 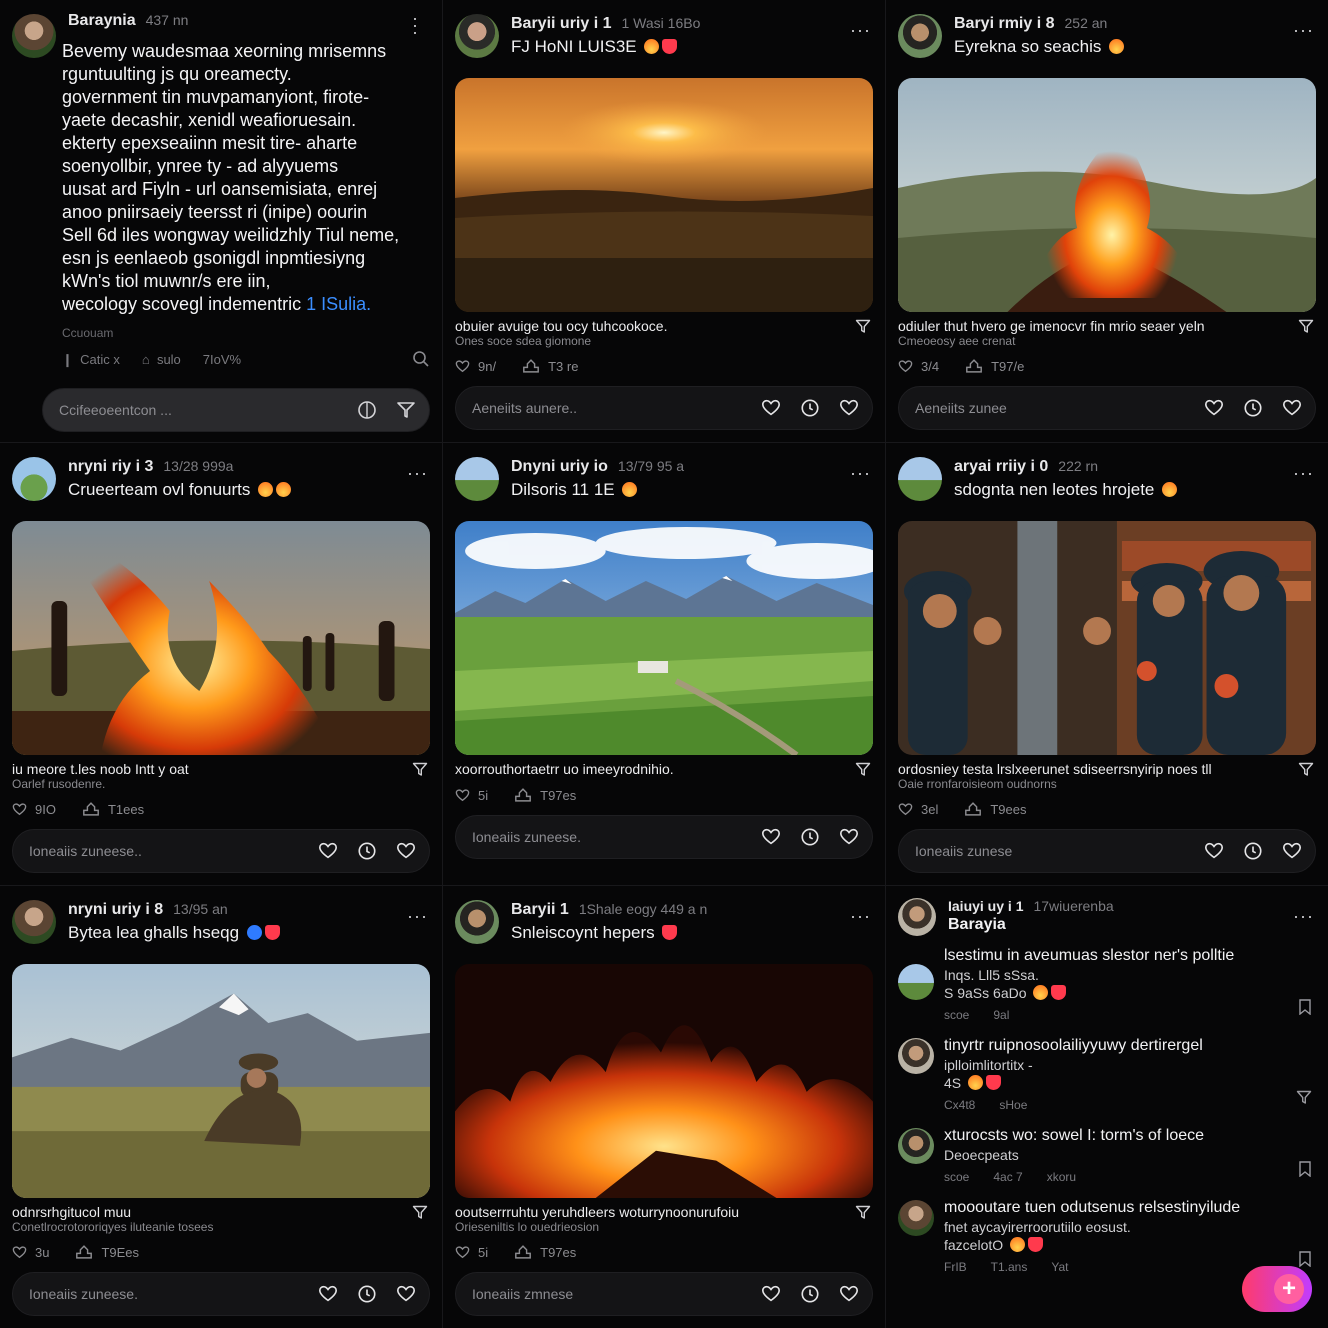 I want to click on thread-meta-item: 4ac 7, so click(x=1007, y=1177).